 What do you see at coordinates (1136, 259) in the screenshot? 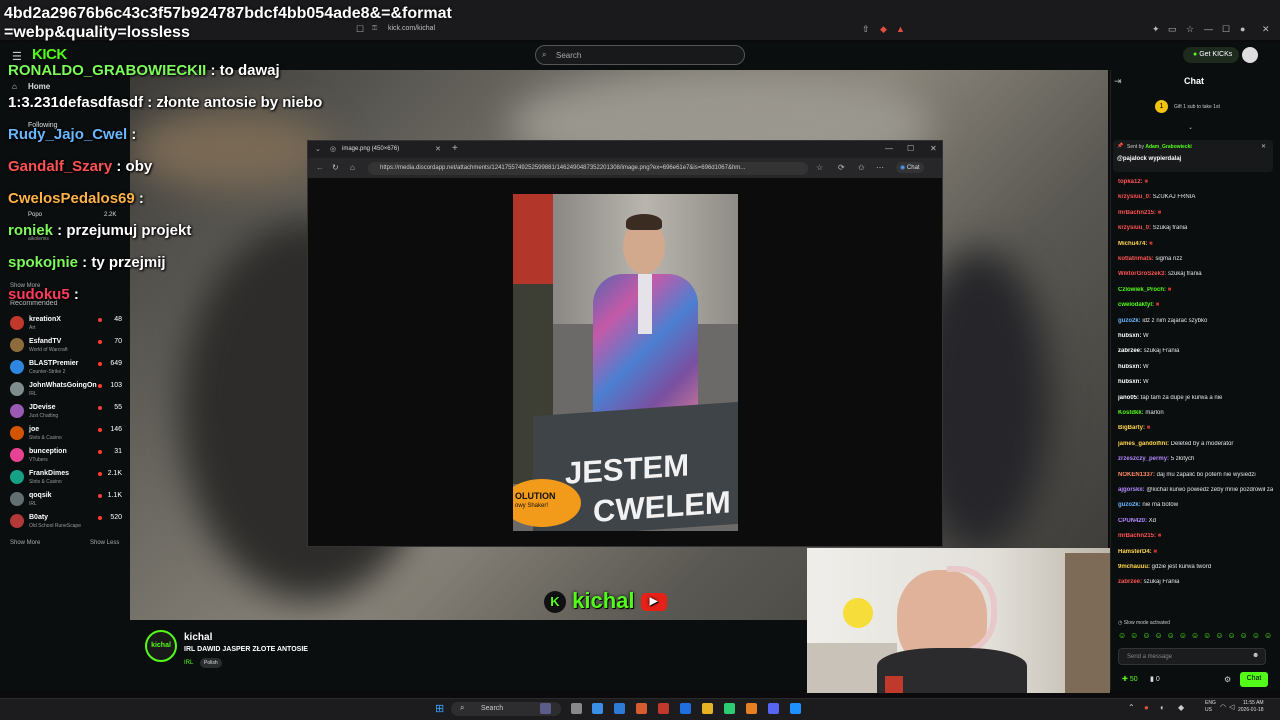
I see `chat-username: kotlatnmats:` at bounding box center [1136, 259].